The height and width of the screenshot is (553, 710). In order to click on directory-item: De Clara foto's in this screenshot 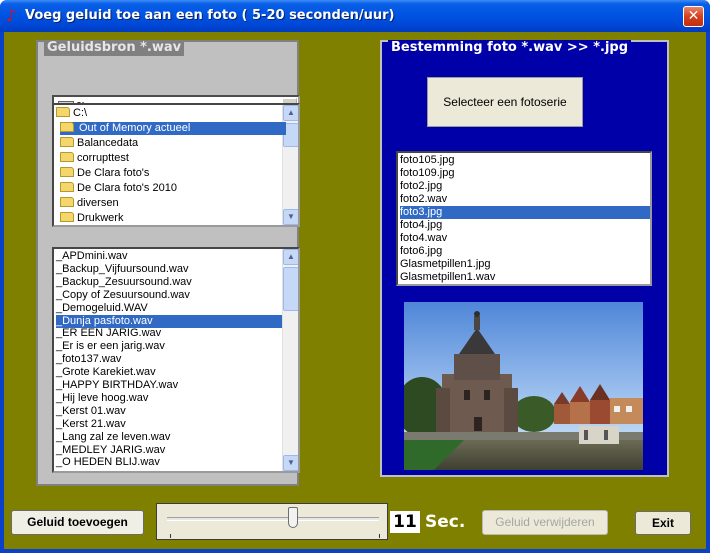, I will do `click(104, 173)`.